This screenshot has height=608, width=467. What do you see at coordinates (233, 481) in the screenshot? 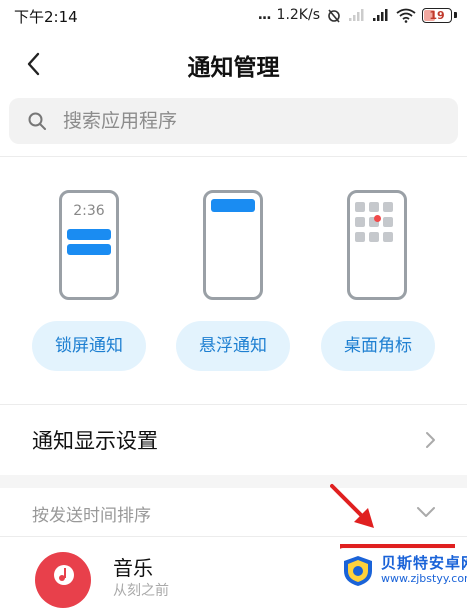
I see `section-gap` at bounding box center [233, 481].